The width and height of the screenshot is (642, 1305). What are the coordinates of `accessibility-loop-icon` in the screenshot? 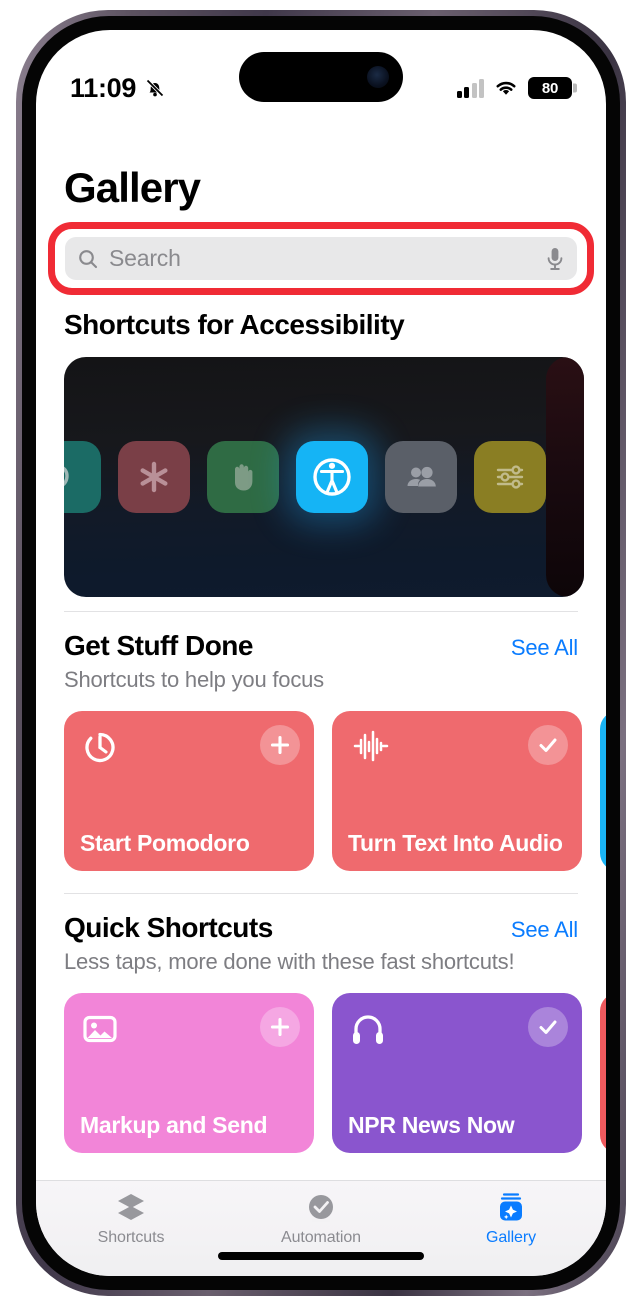 It's located at (82, 477).